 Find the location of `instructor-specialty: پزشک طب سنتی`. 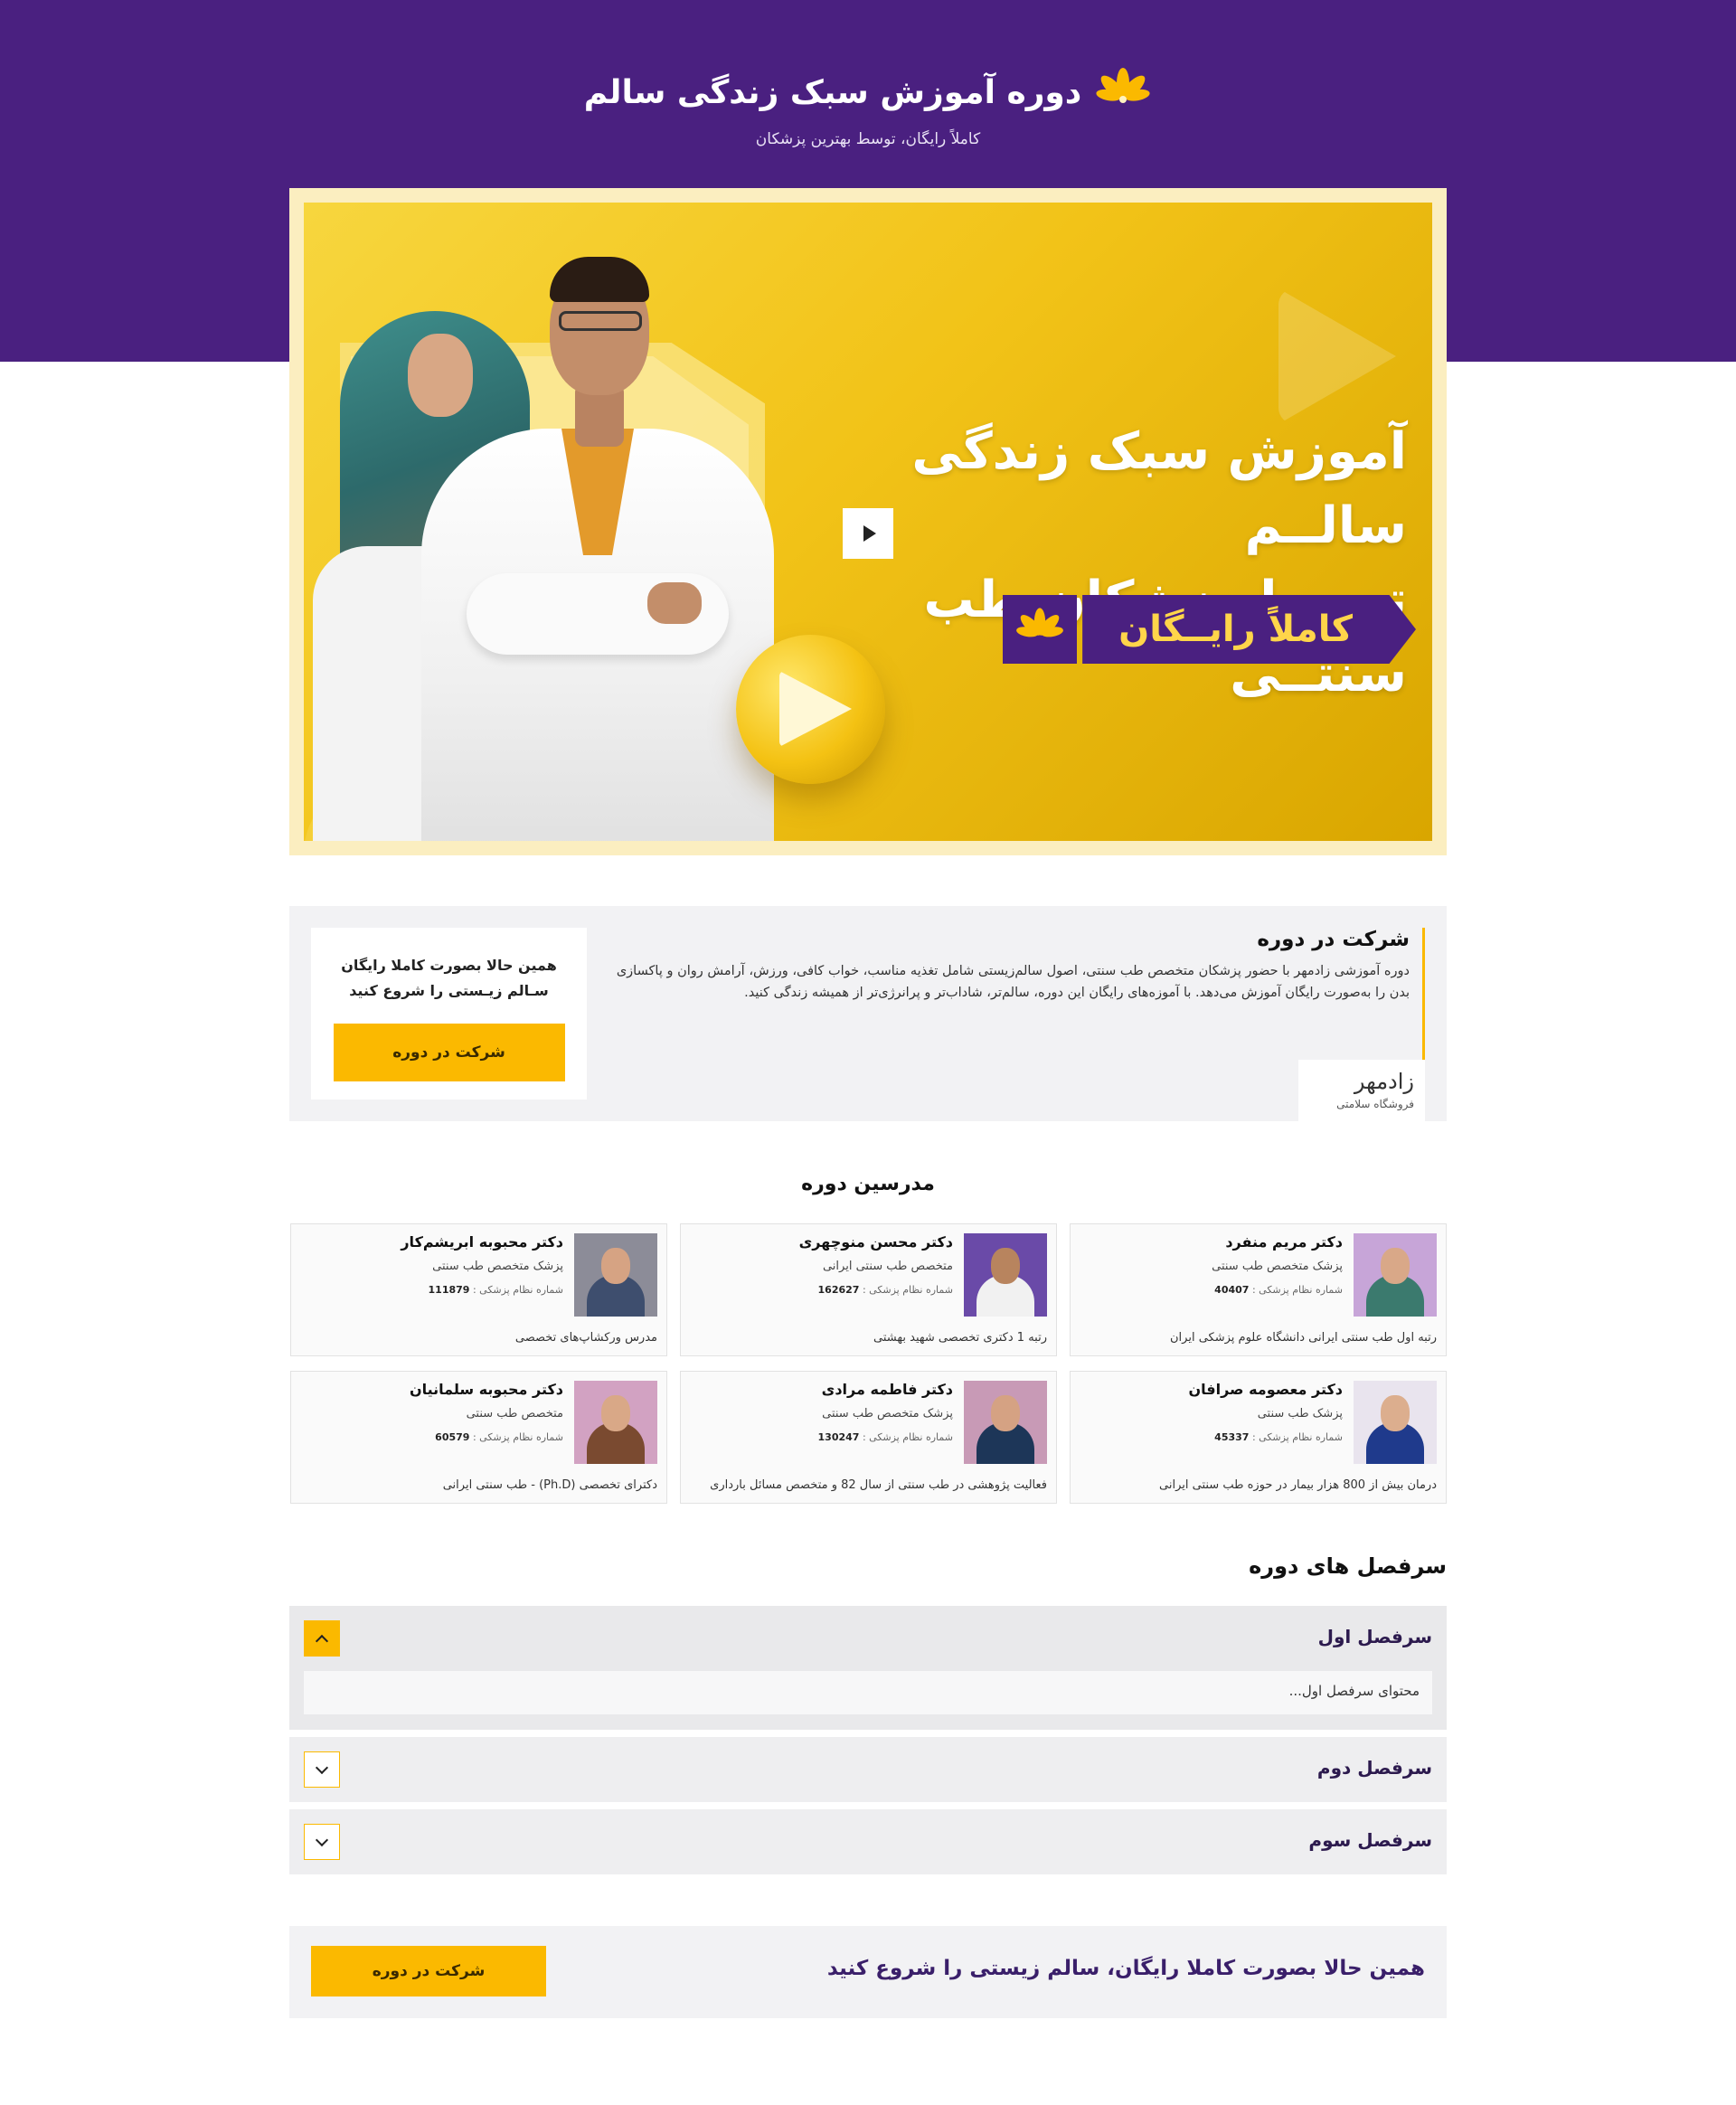

instructor-specialty: پزشک طب سنتی is located at coordinates (1300, 1414).